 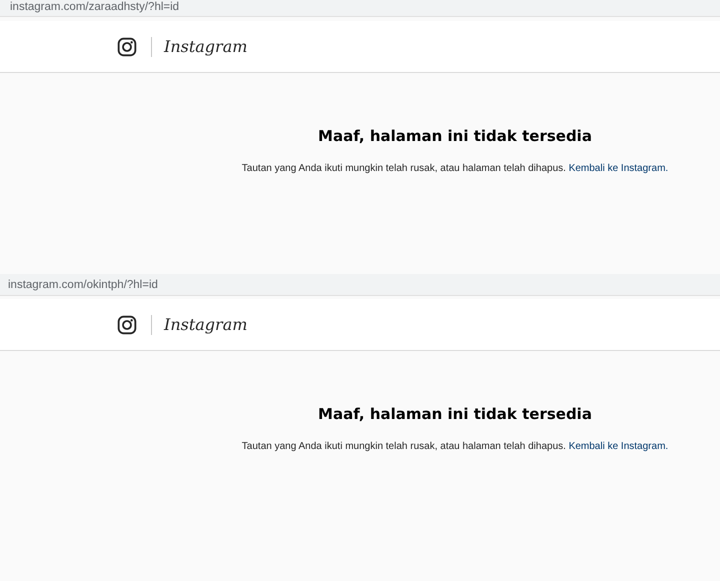 What do you see at coordinates (95, 7) in the screenshot?
I see `url-text: instagram.com/zaraadhsty/?hl=id` at bounding box center [95, 7].